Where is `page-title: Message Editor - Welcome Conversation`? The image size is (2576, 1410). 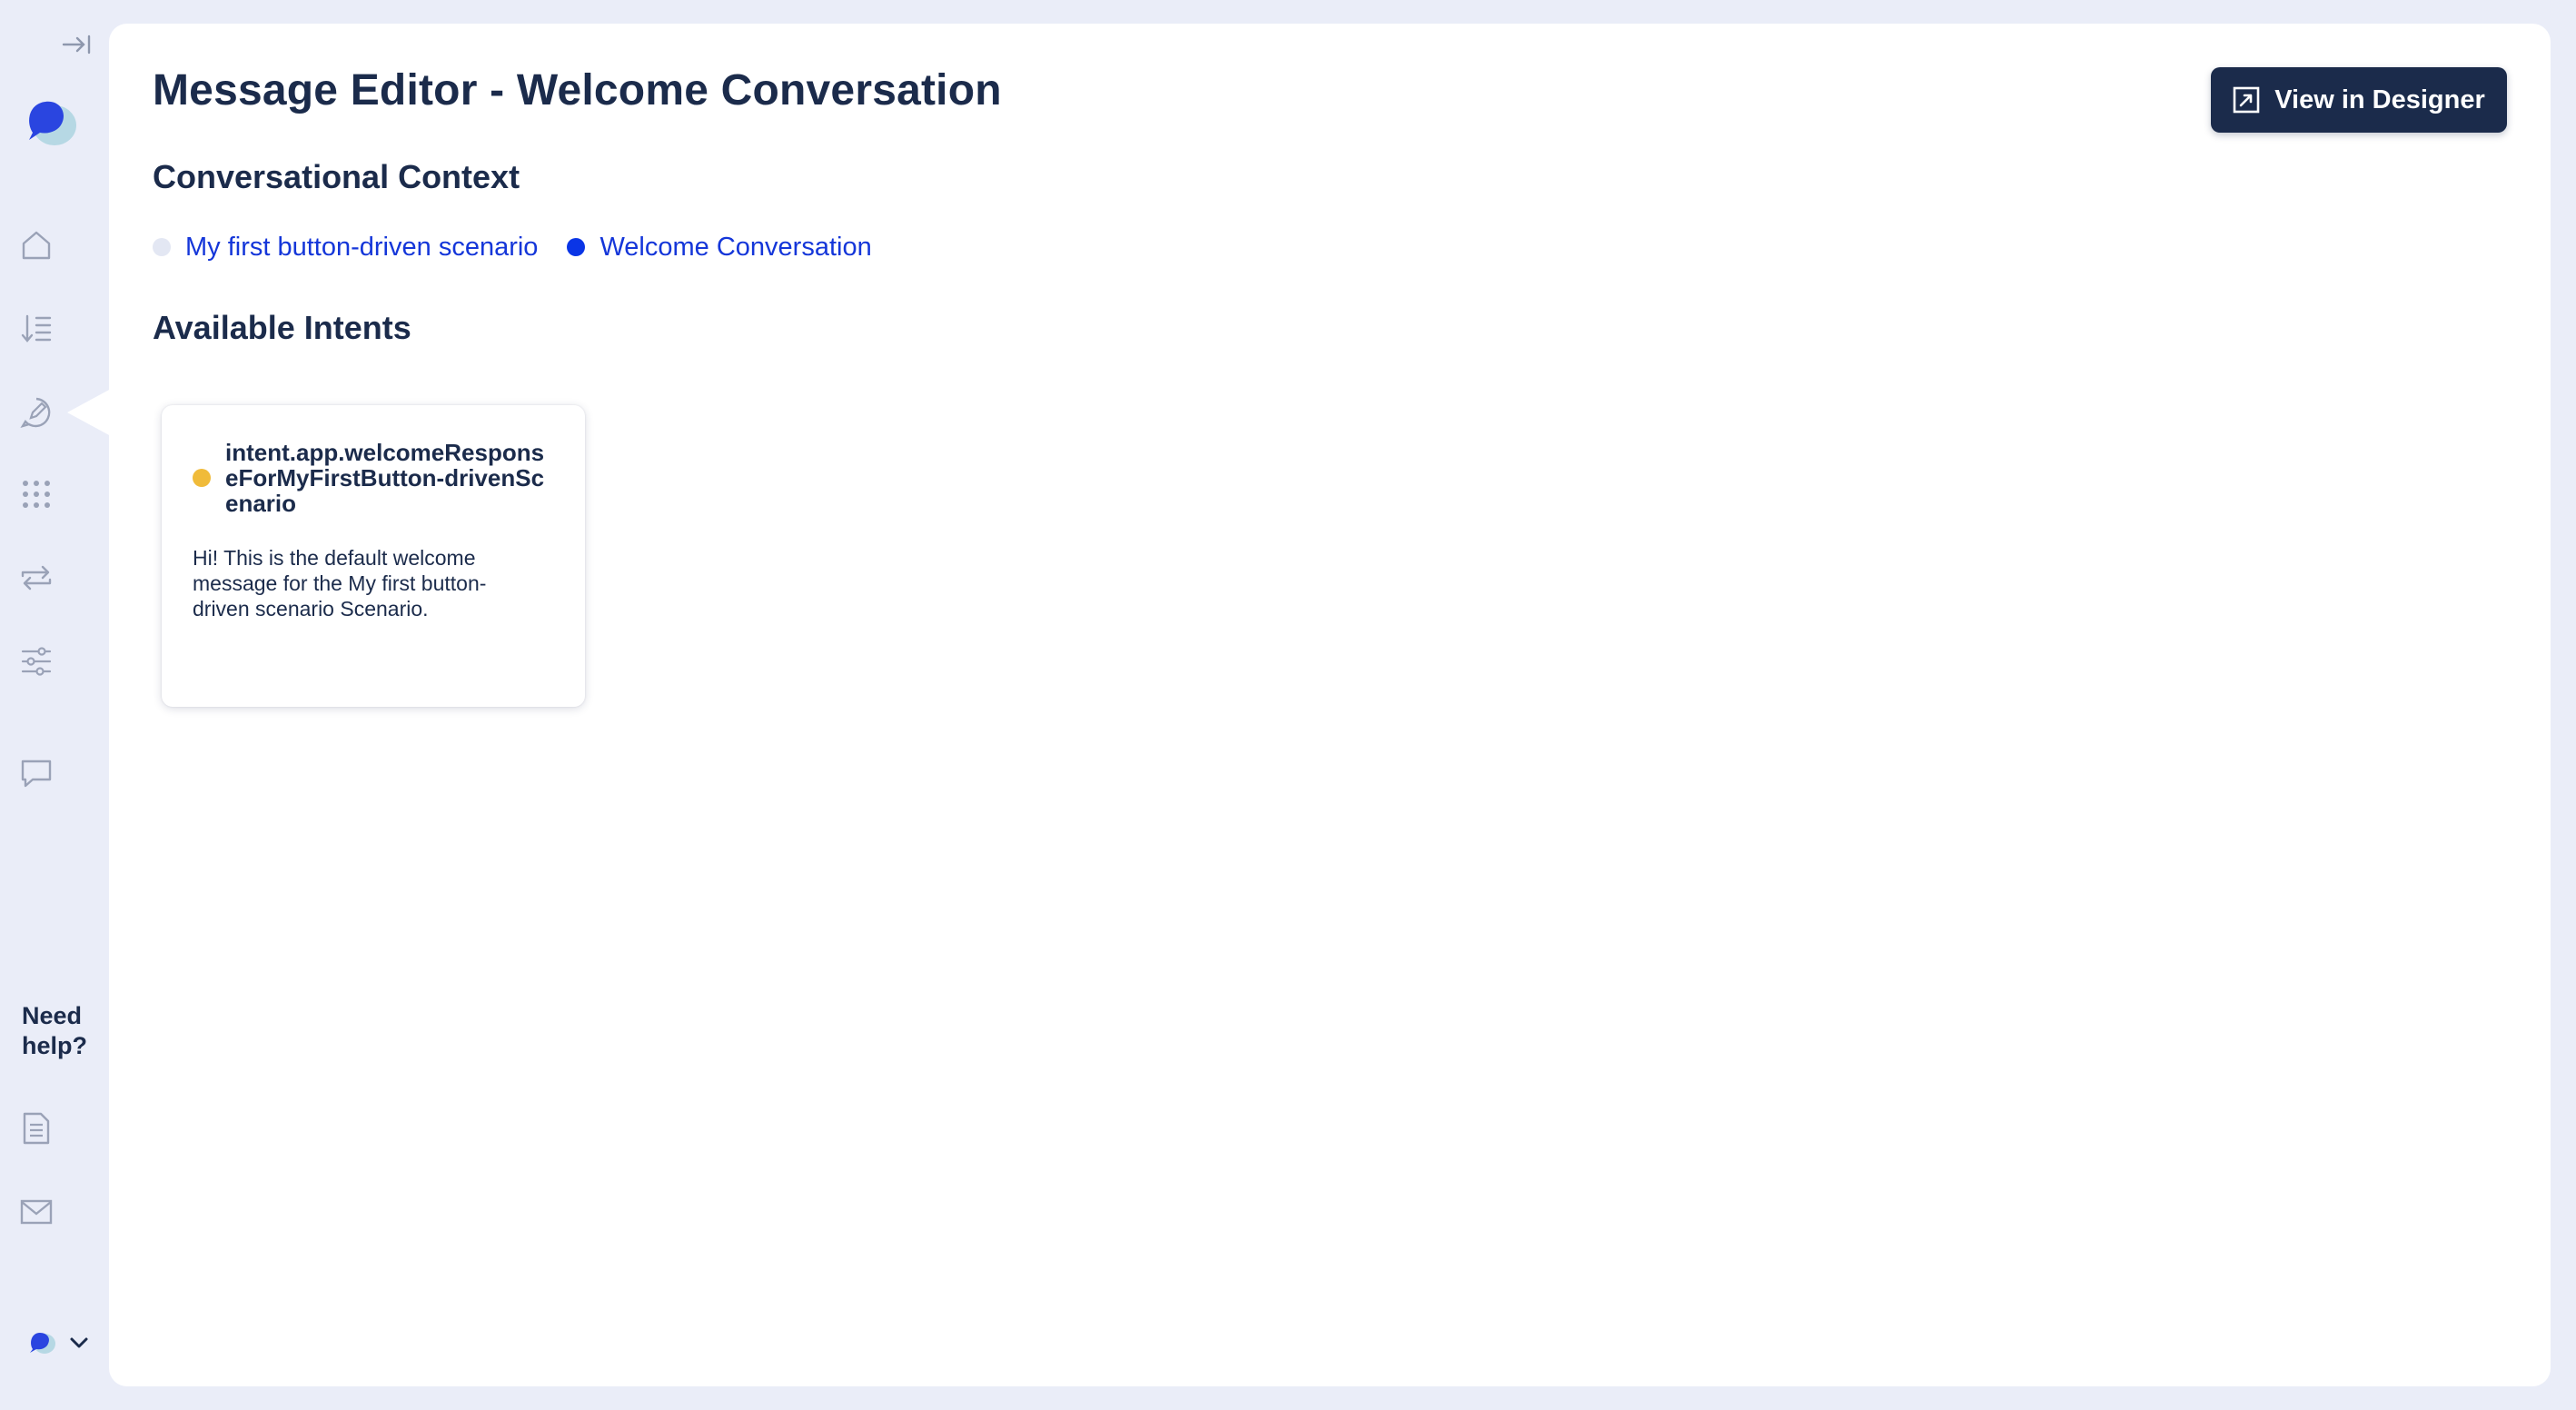
page-title: Message Editor - Welcome Conversation is located at coordinates (577, 90).